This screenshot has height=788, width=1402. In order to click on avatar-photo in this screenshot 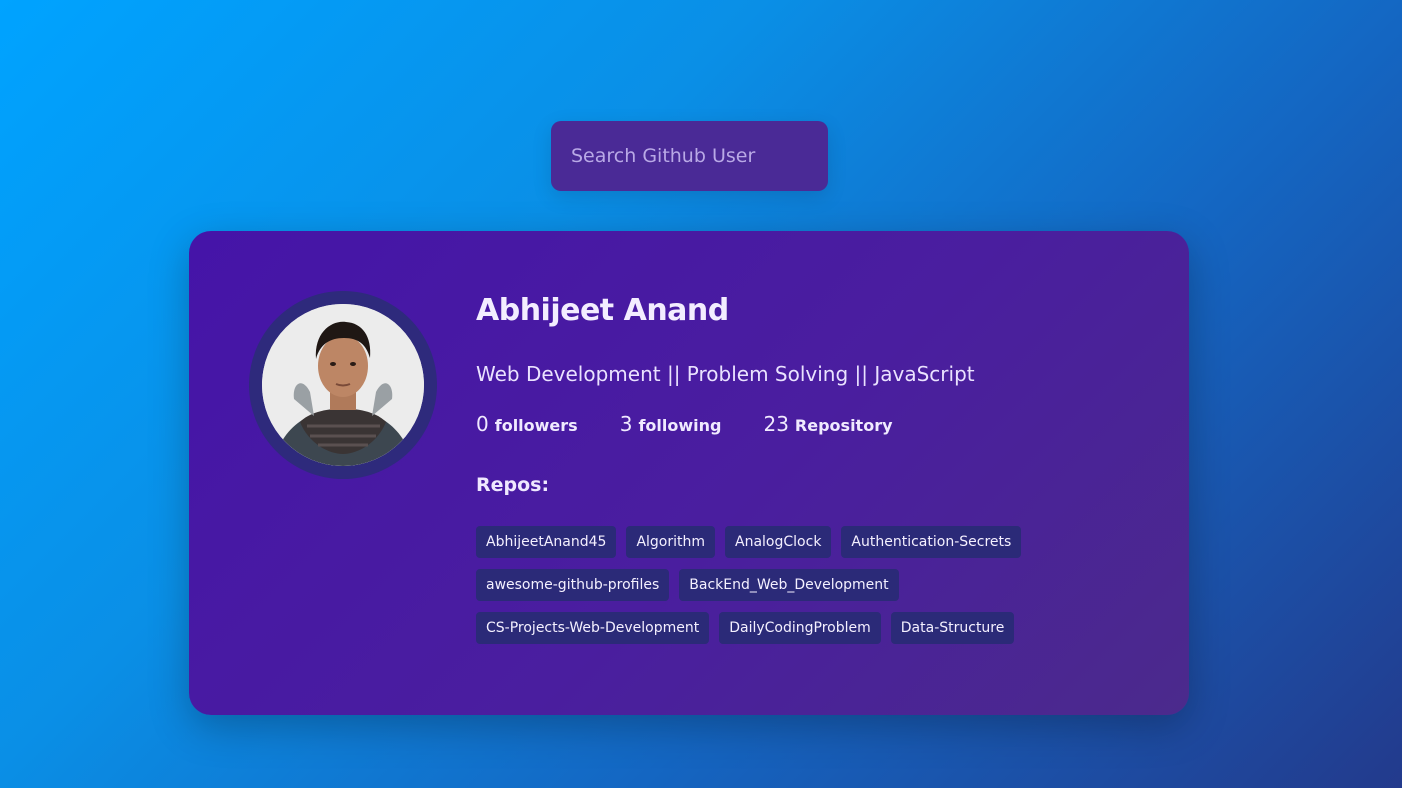, I will do `click(343, 385)`.